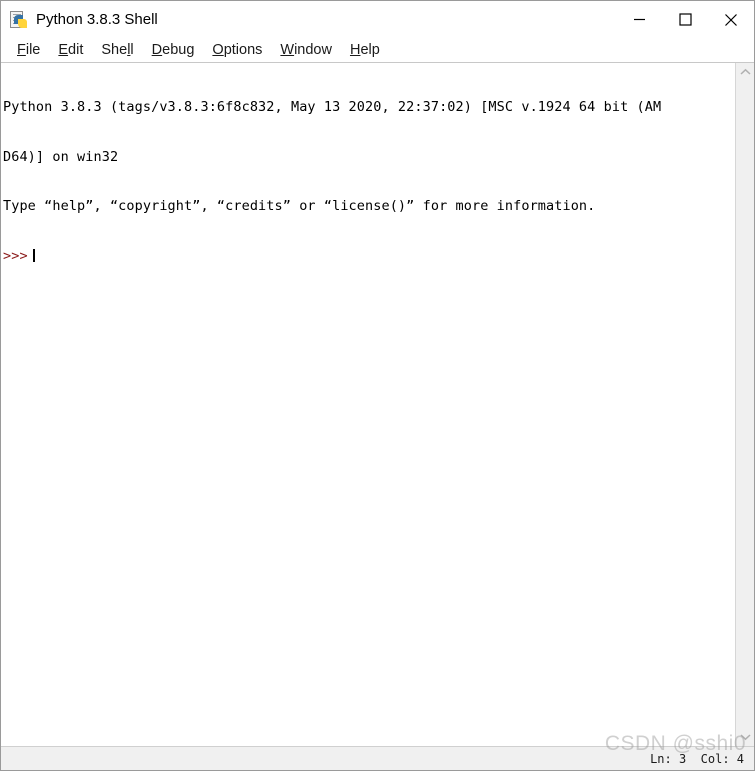 This screenshot has width=755, height=771. Describe the element at coordinates (355, 50) in the screenshot. I see `menu-help-accelerator: H` at that location.